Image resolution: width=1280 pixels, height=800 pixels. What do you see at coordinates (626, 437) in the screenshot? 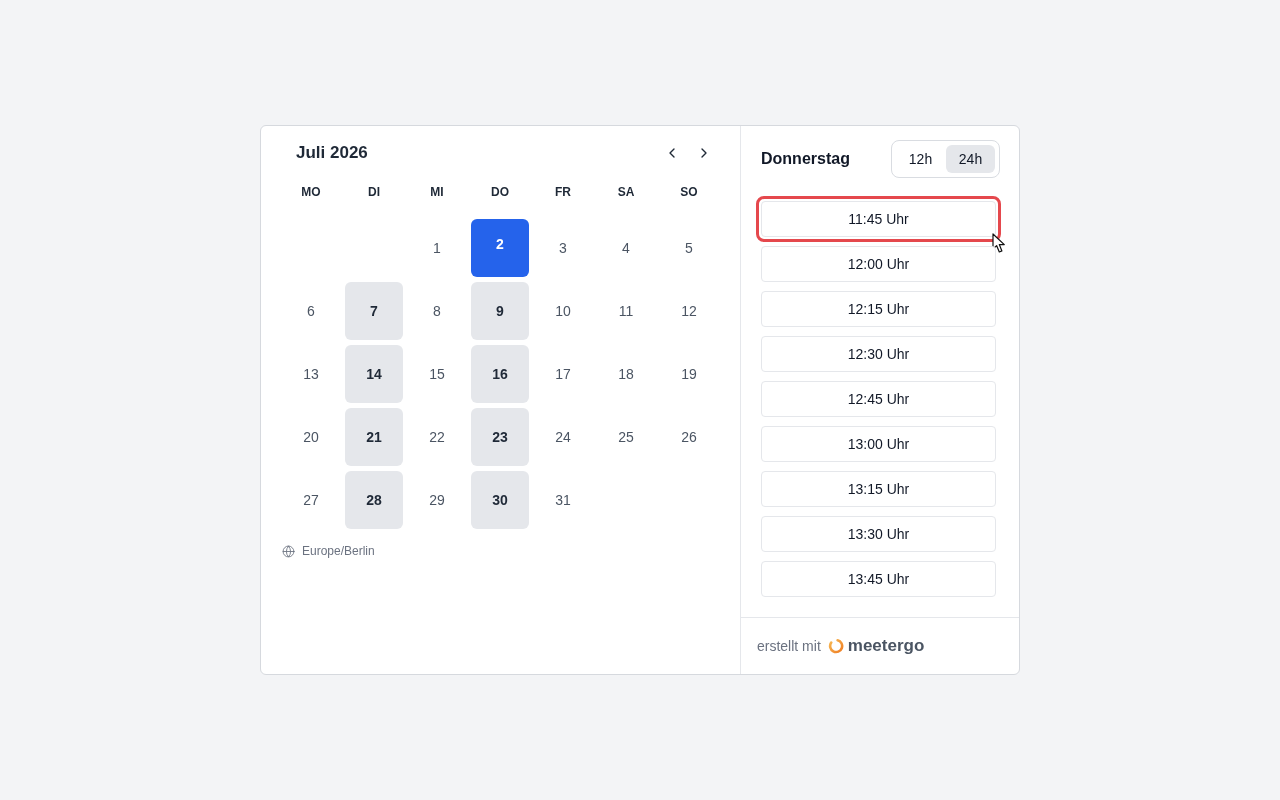
I see `day-number: 25` at bounding box center [626, 437].